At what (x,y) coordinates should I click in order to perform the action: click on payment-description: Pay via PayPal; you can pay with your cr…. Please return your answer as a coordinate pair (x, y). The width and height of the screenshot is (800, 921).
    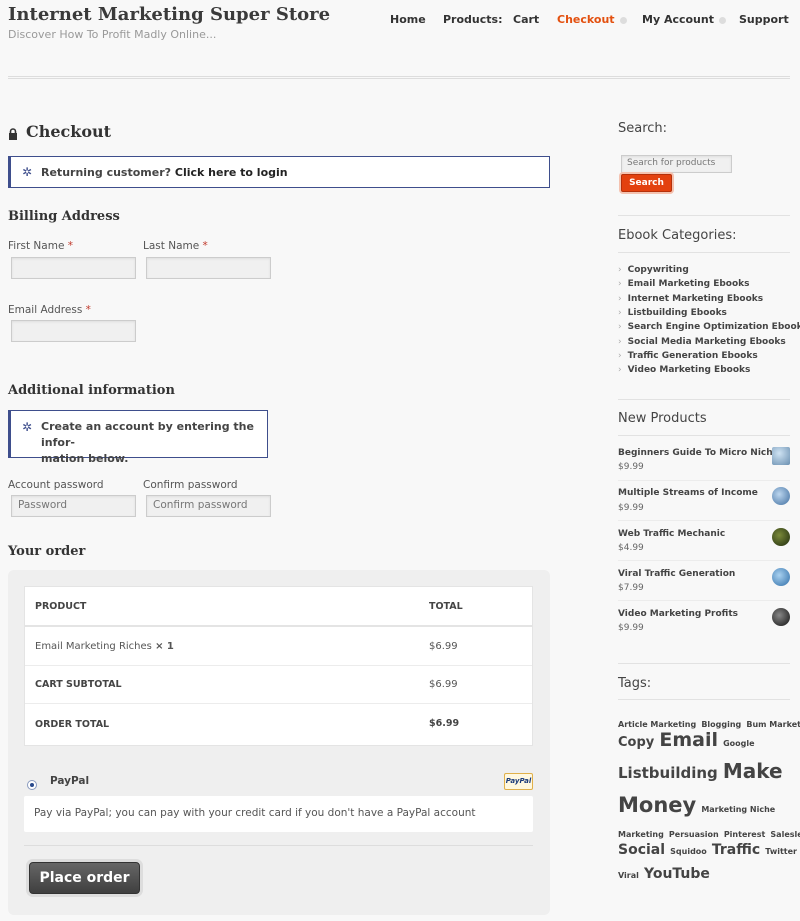
    Looking at the image, I should click on (278, 814).